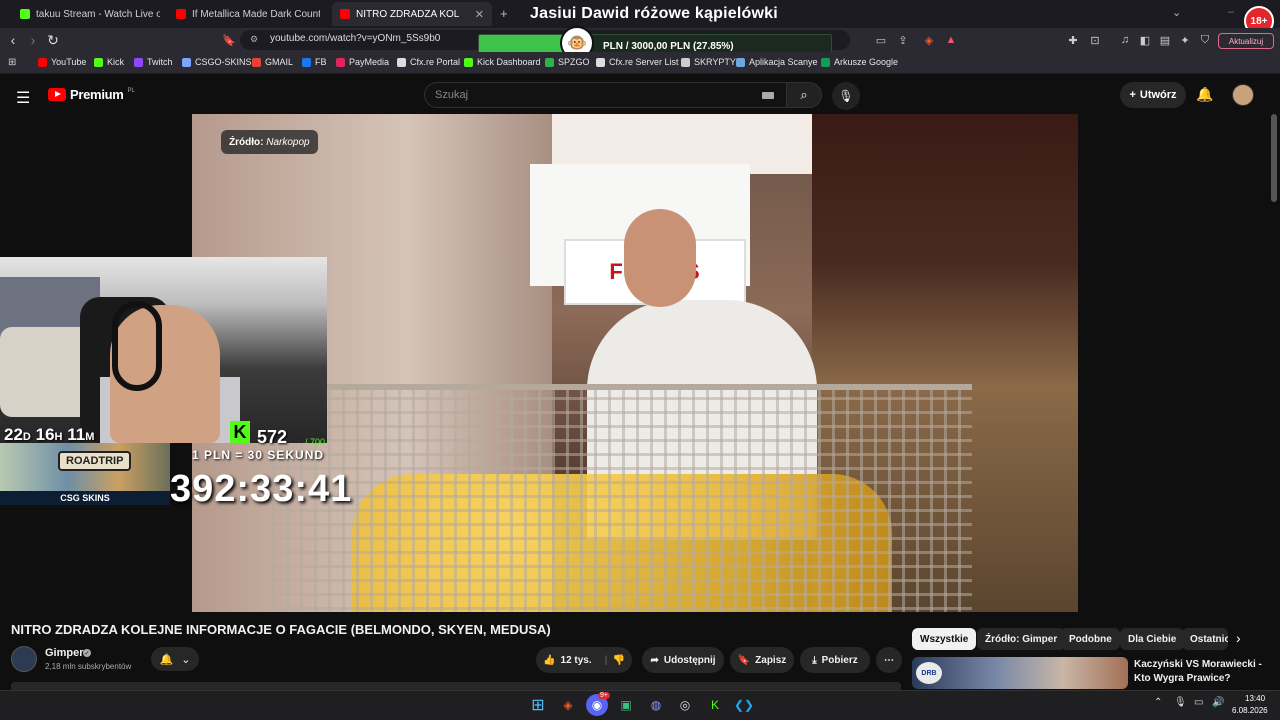 Image resolution: width=1280 pixels, height=720 pixels. I want to click on user-avatar, so click(1243, 95).